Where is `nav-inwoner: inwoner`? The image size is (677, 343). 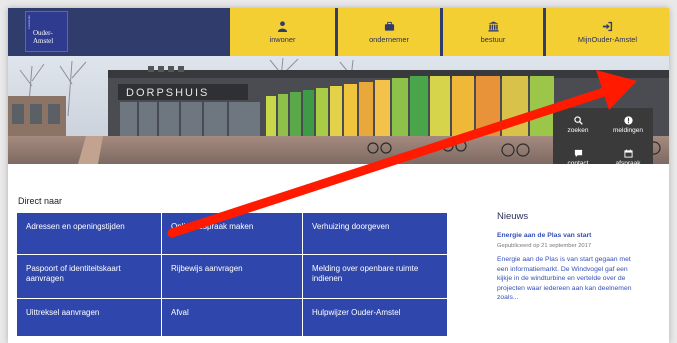
nav-inwoner: inwoner is located at coordinates (282, 32).